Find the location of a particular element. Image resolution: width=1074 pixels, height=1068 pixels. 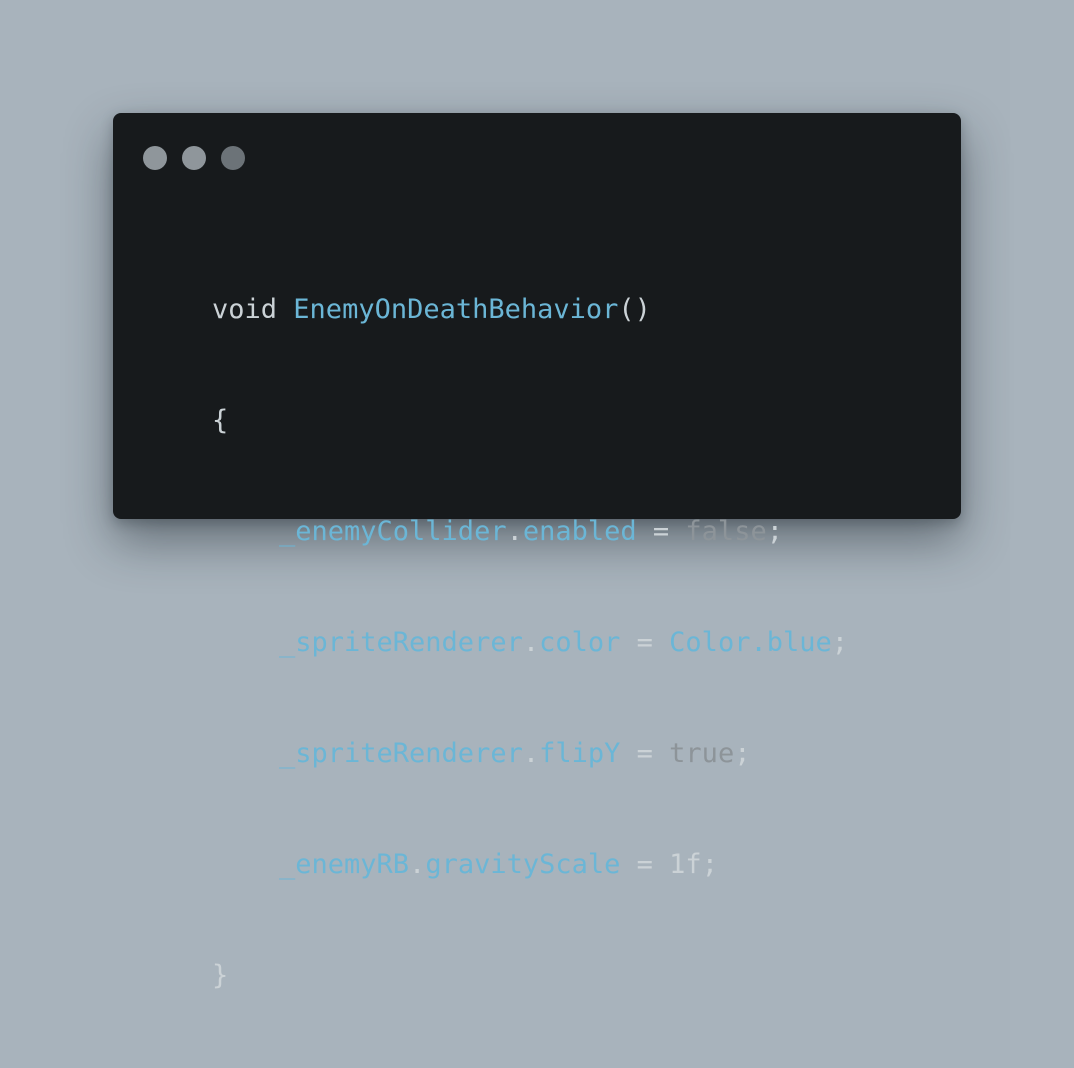

code-line: _spriteRenderer.flipY = true; is located at coordinates (530, 753).